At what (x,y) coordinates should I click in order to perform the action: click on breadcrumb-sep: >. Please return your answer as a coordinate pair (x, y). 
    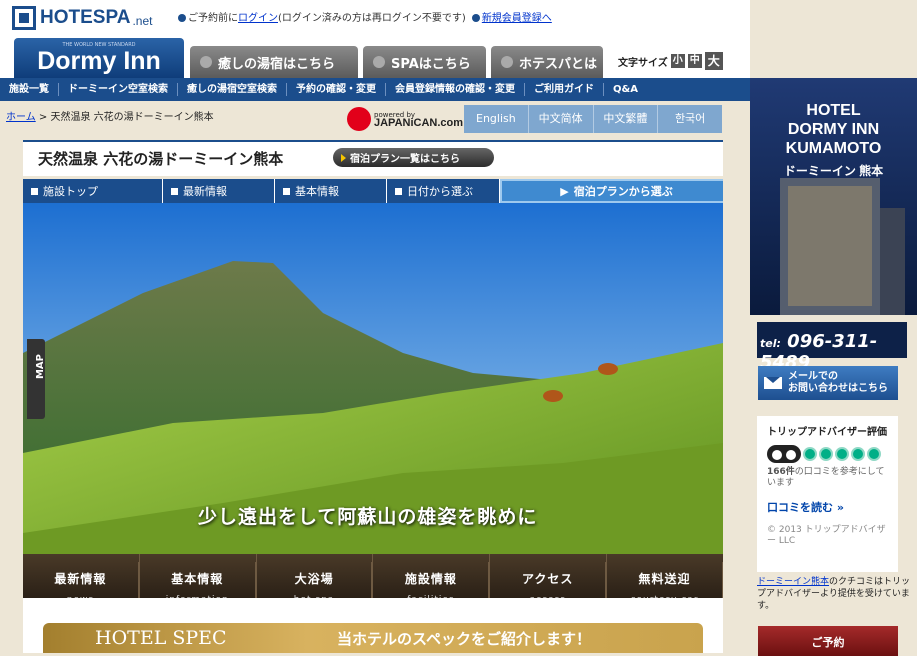
    Looking at the image, I should click on (43, 117).